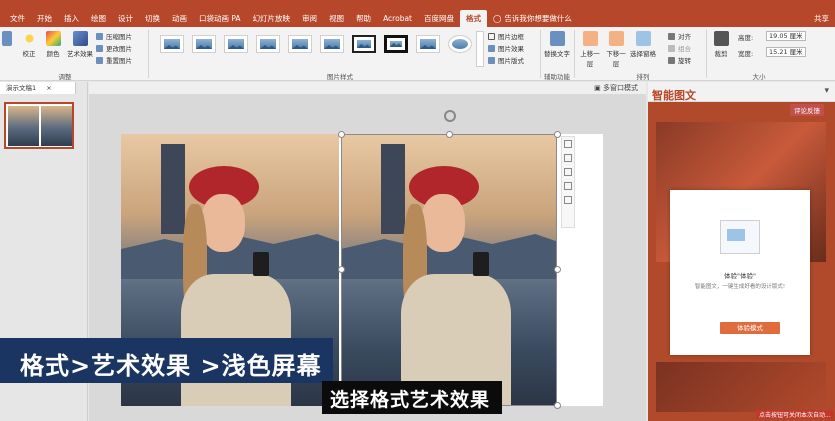 This screenshot has width=835, height=421. Describe the element at coordinates (568, 186) in the screenshot. I see `fill-icon` at that location.